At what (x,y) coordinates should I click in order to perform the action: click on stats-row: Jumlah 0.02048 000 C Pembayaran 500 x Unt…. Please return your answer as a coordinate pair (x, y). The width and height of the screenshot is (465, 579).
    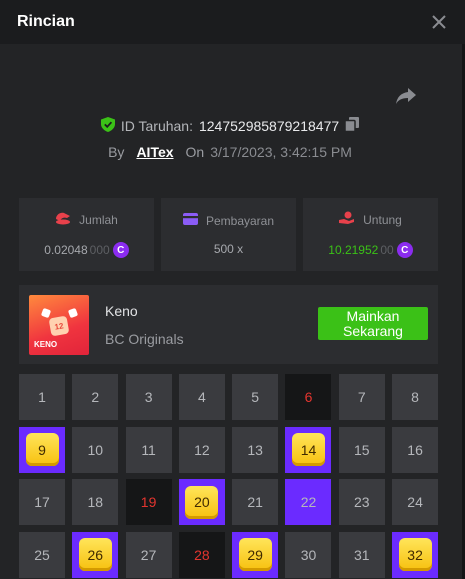
    Looking at the image, I should click on (228, 234).